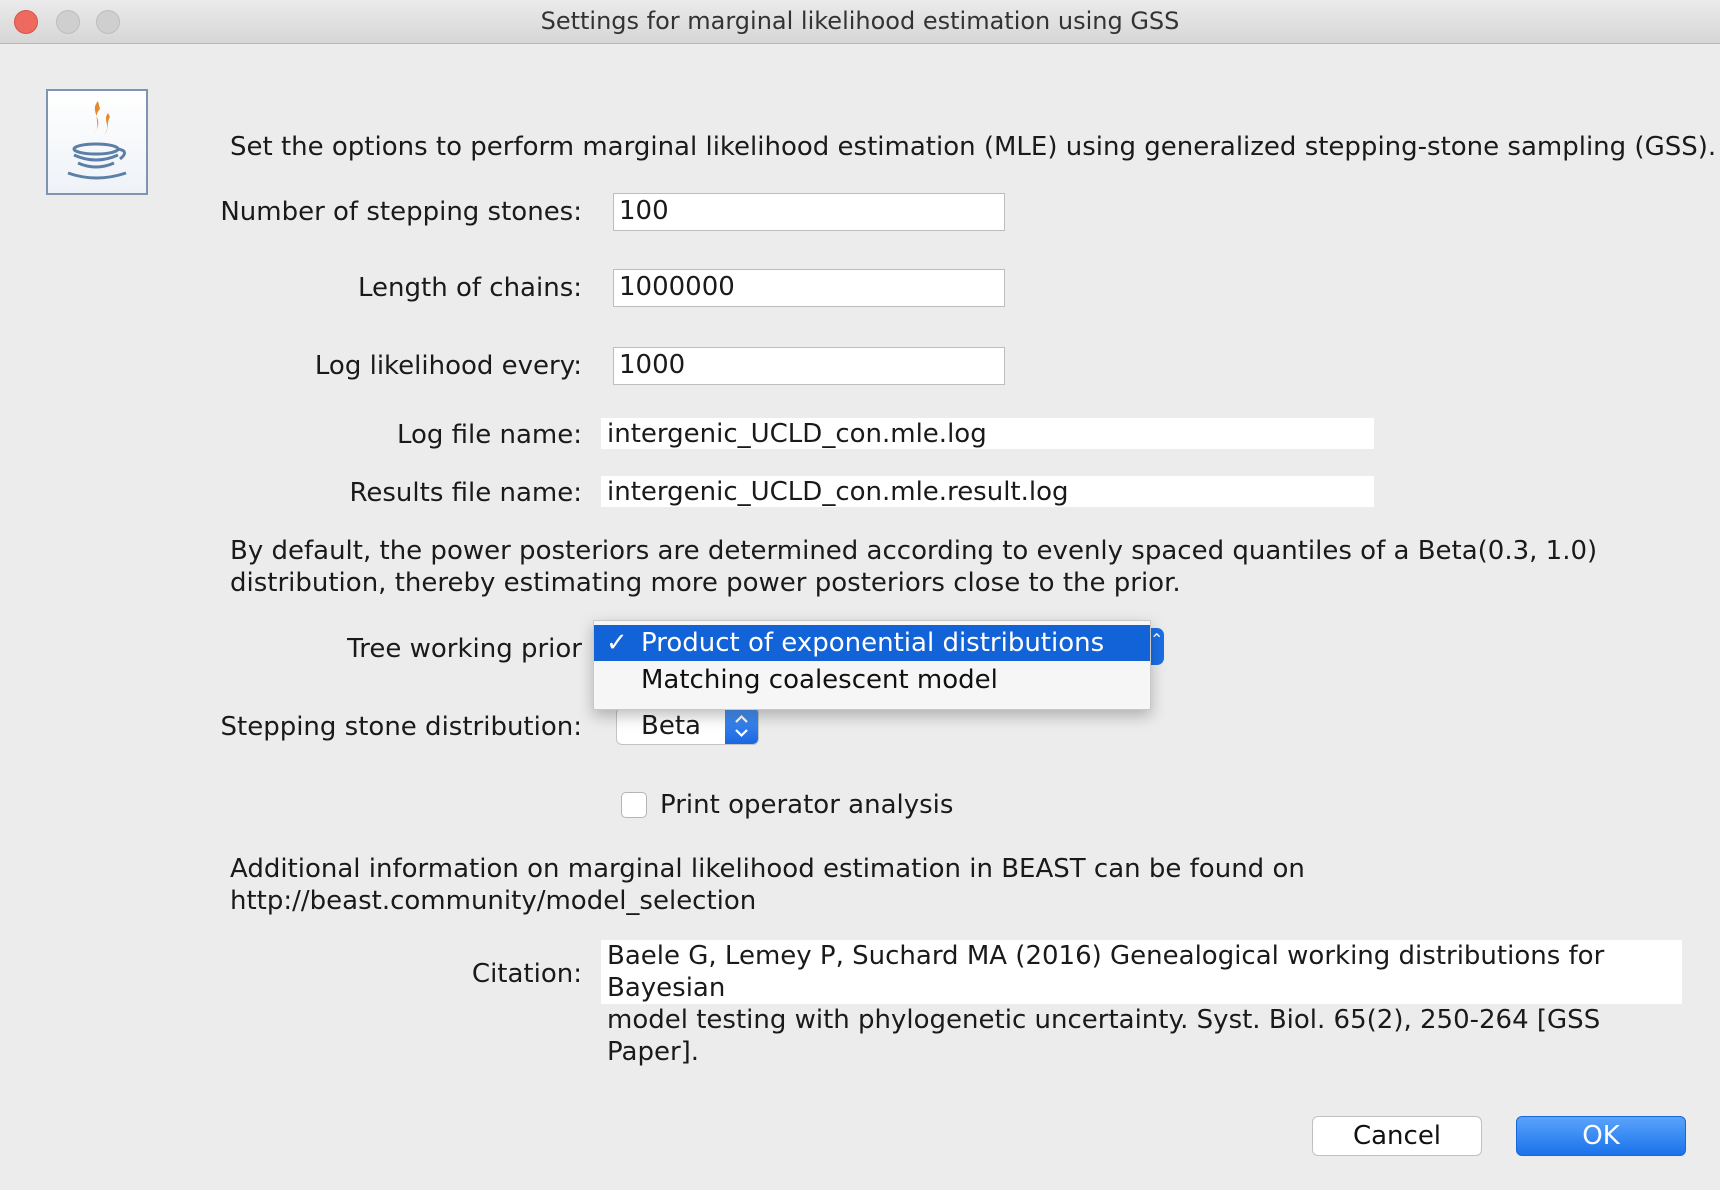  What do you see at coordinates (1157, 639) in the screenshot?
I see `chevron-icon: ⌃` at bounding box center [1157, 639].